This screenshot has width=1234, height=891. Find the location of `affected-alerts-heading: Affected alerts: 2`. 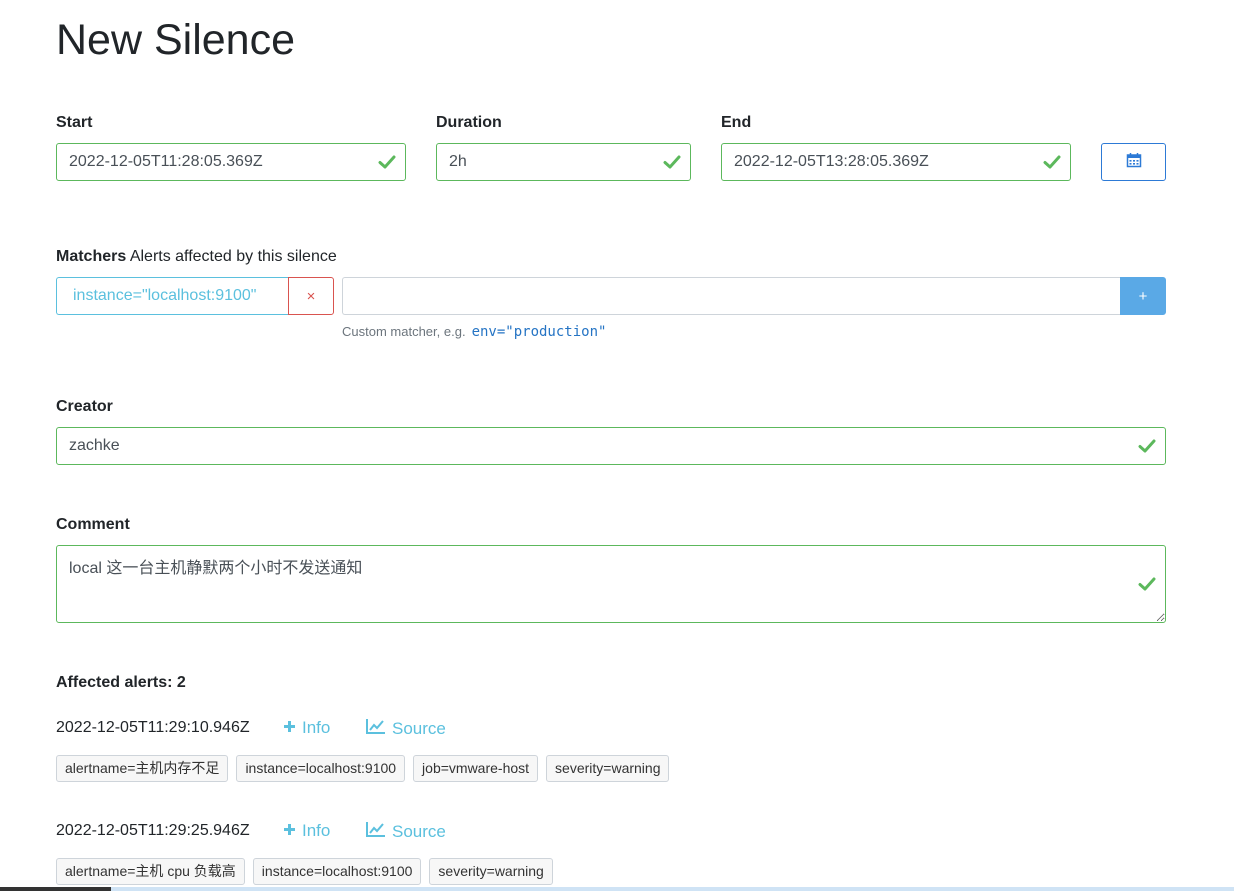

affected-alerts-heading: Affected alerts: 2 is located at coordinates (121, 682).